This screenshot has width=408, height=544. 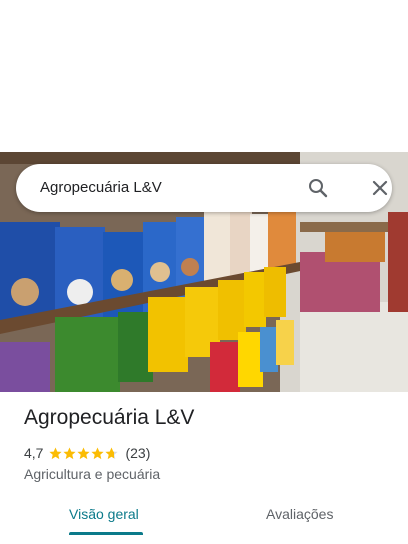 What do you see at coordinates (106, 533) in the screenshot?
I see `tab-selected-indicator` at bounding box center [106, 533].